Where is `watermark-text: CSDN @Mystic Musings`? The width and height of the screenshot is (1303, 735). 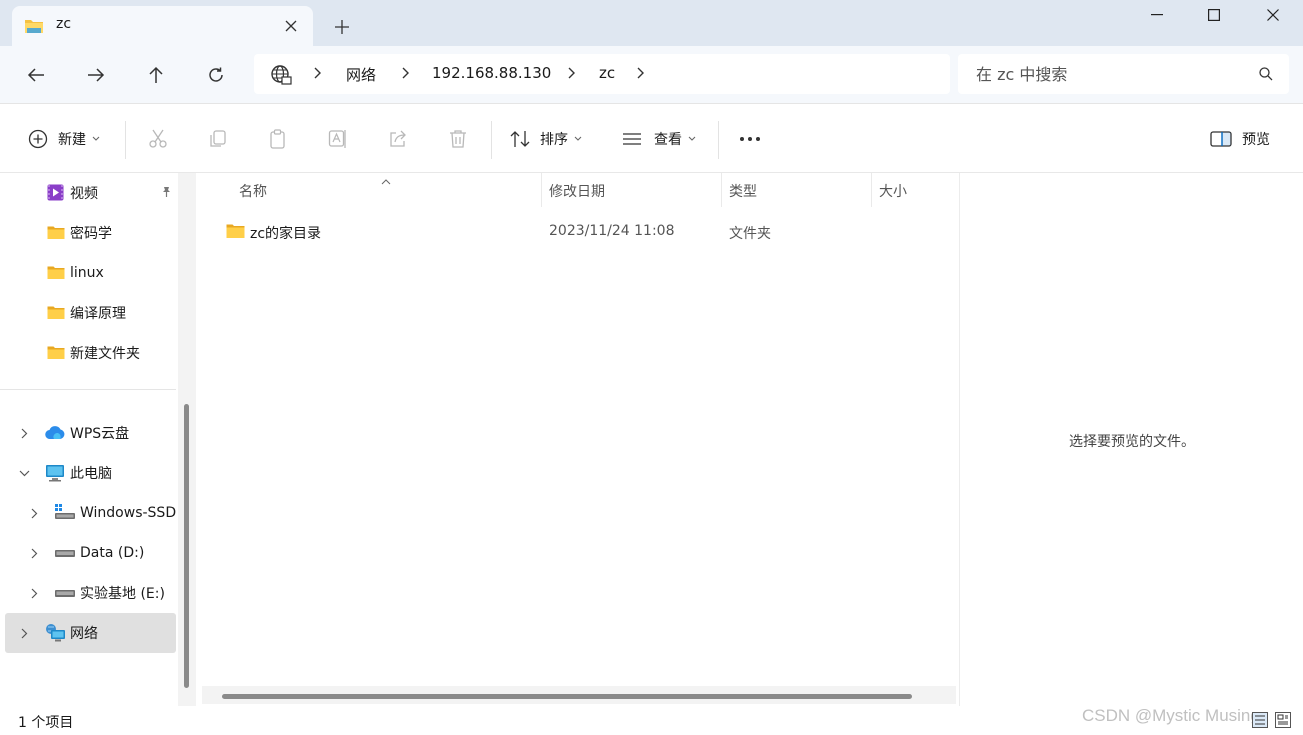
watermark-text: CSDN @Mystic Musings is located at coordinates (1175, 715).